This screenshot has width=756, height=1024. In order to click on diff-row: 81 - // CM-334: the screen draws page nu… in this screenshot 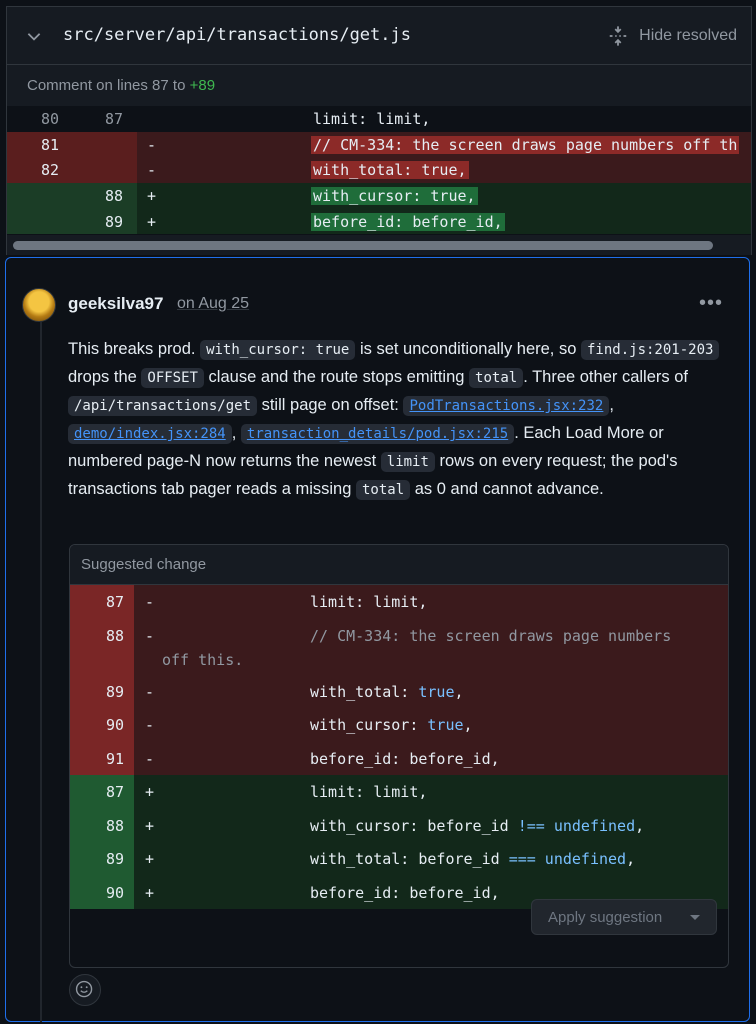, I will do `click(379, 144)`.